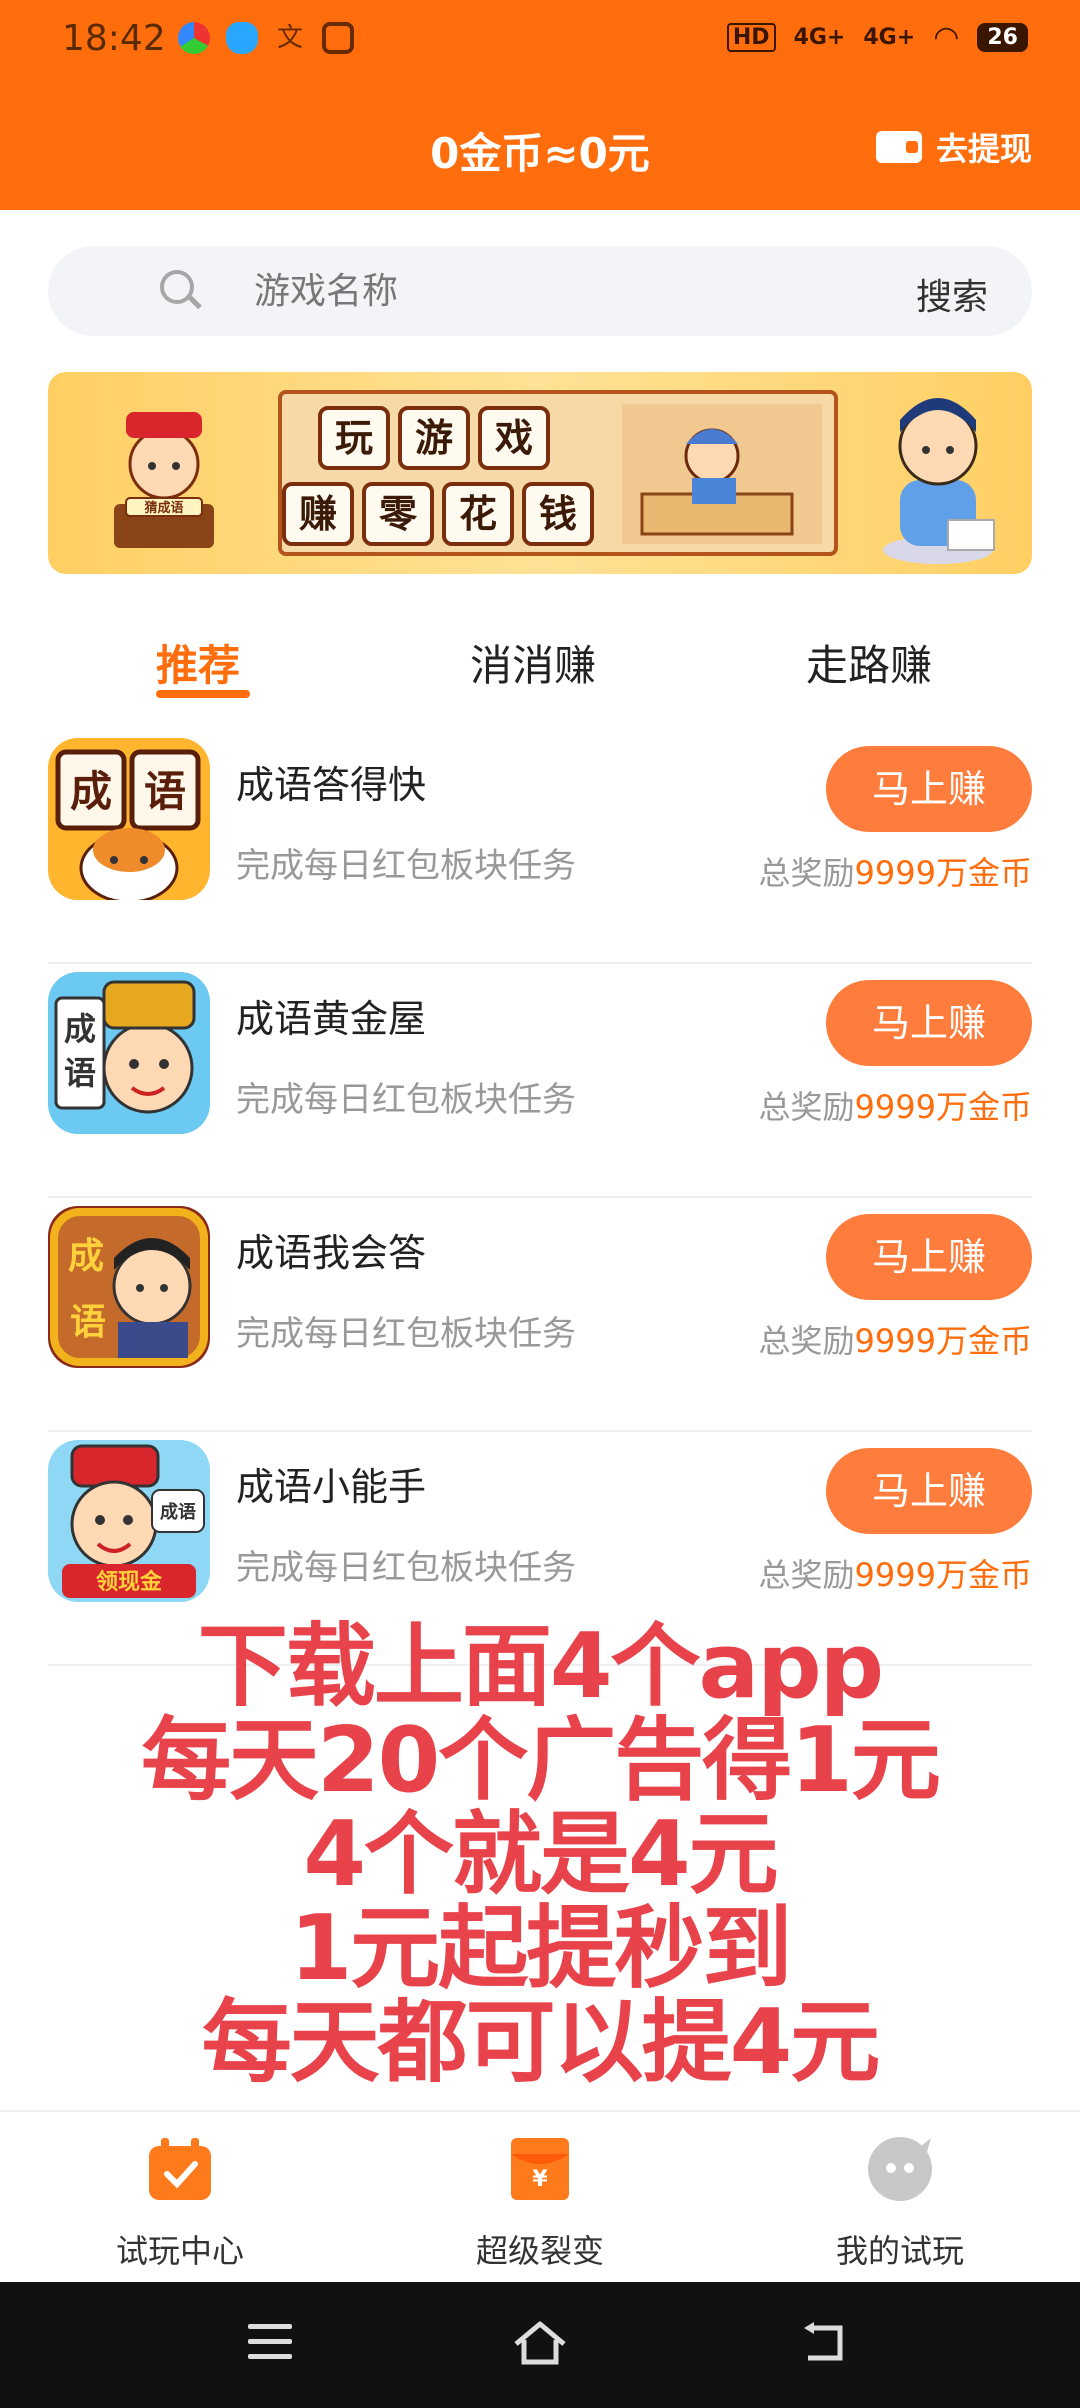 This screenshot has height=2408, width=1080. I want to click on banner-tile: 花, so click(478, 514).